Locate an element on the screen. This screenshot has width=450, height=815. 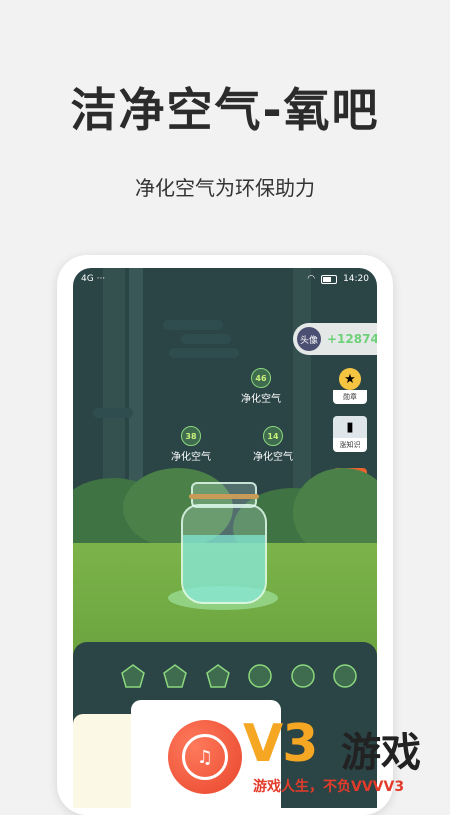
subheadline: 净化空气为环保助力 is located at coordinates (225, 188).